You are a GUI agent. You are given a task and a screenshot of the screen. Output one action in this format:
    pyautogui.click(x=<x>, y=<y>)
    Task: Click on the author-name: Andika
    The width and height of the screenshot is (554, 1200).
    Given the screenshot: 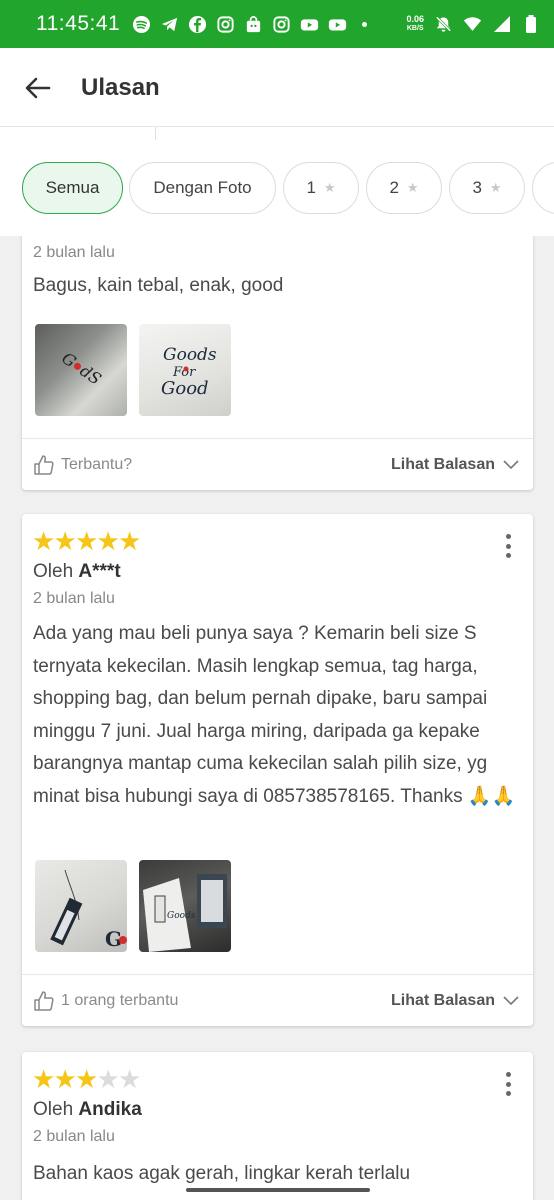 What is the action you would take?
    pyautogui.click(x=110, y=1109)
    